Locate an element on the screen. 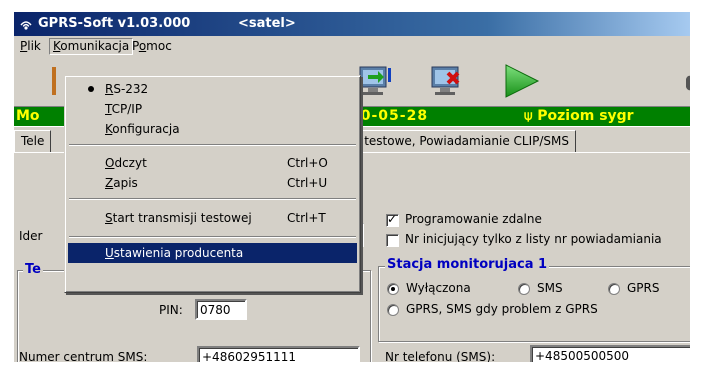 The image size is (702, 373). toolbar-button-partial is located at coordinates (686, 81).